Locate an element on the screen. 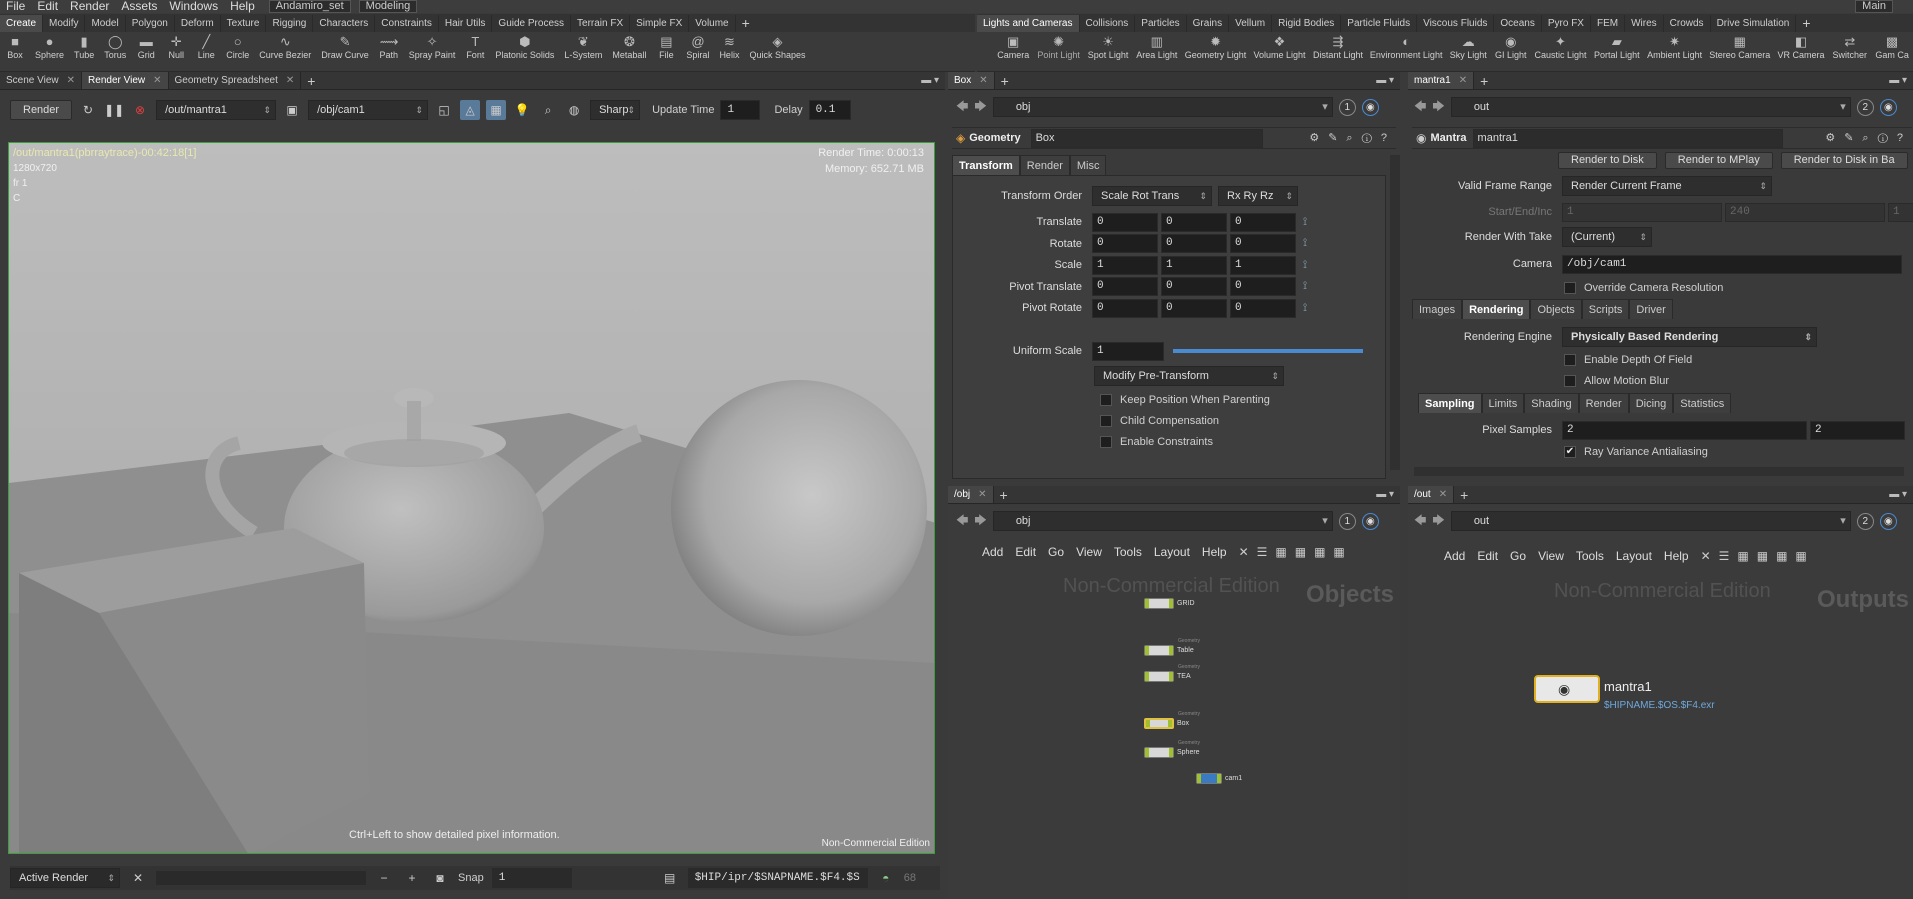 The width and height of the screenshot is (1913, 899). render-button: Render is located at coordinates (41, 110).